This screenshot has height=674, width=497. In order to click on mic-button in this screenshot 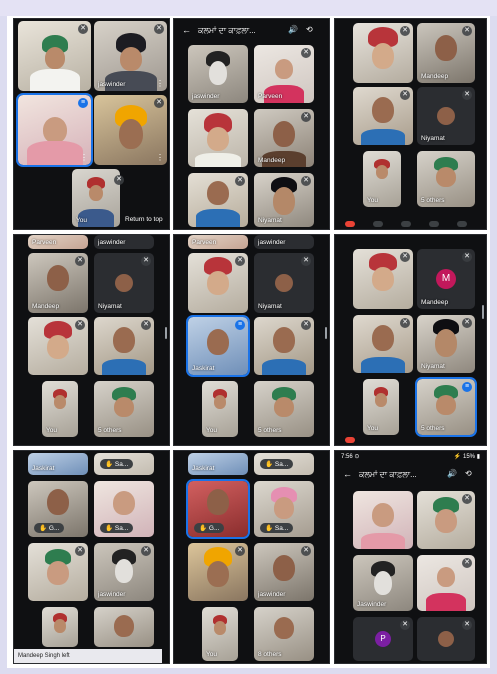, I will do `click(406, 224)`.